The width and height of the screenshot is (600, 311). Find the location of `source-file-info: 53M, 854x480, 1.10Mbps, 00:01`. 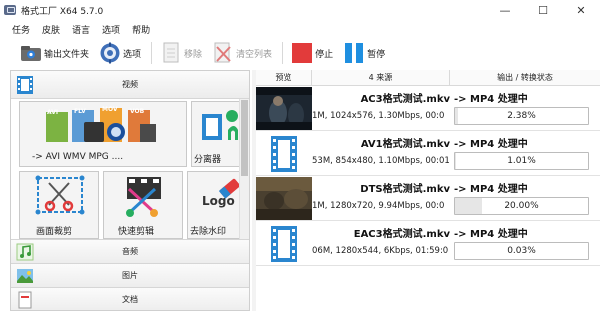

source-file-info: 53M, 854x480, 1.10Mbps, 00:01 is located at coordinates (381, 161).